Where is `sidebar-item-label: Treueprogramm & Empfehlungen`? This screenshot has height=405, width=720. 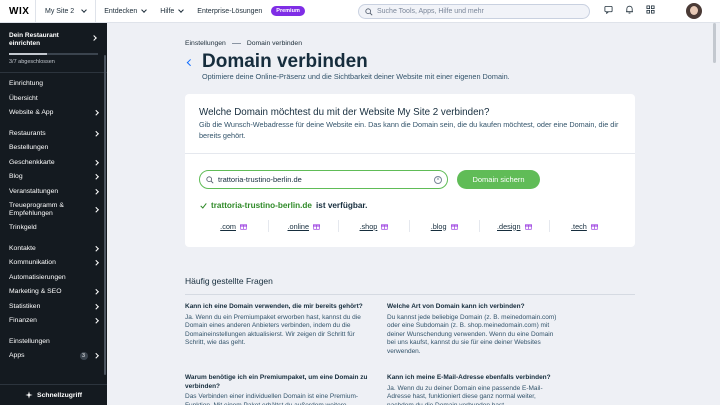 sidebar-item-label: Treueprogramm & Empfehlungen is located at coordinates (36, 209).